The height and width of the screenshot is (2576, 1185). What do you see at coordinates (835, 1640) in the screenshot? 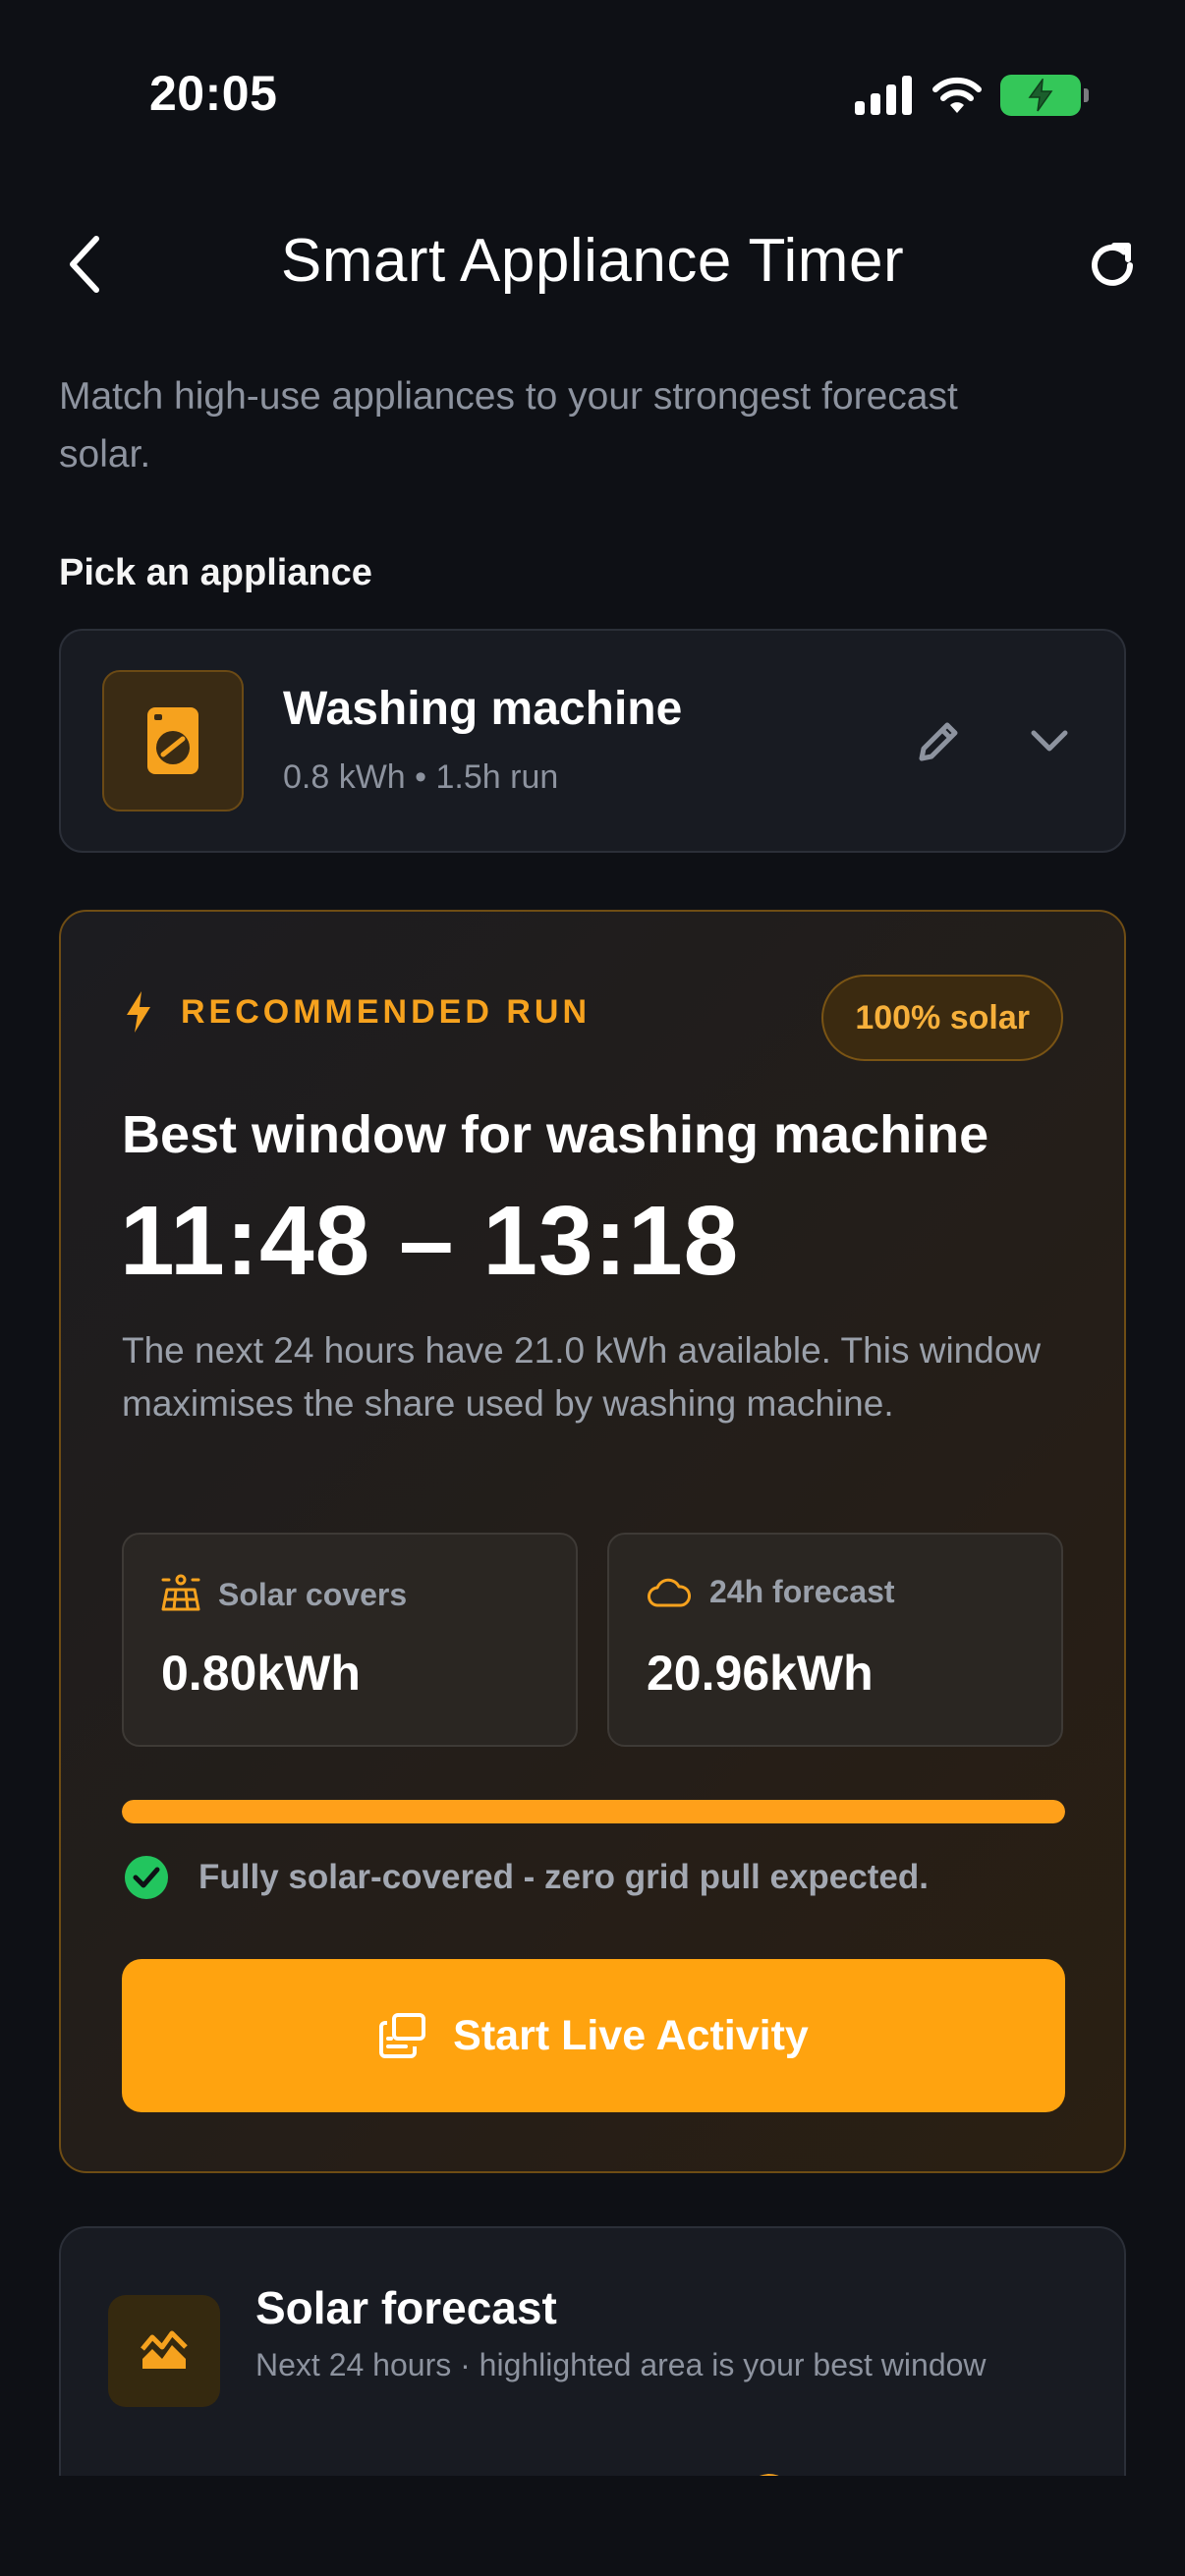
I see `forecast-24h-stat: 24h forecast 20.96kWh` at bounding box center [835, 1640].